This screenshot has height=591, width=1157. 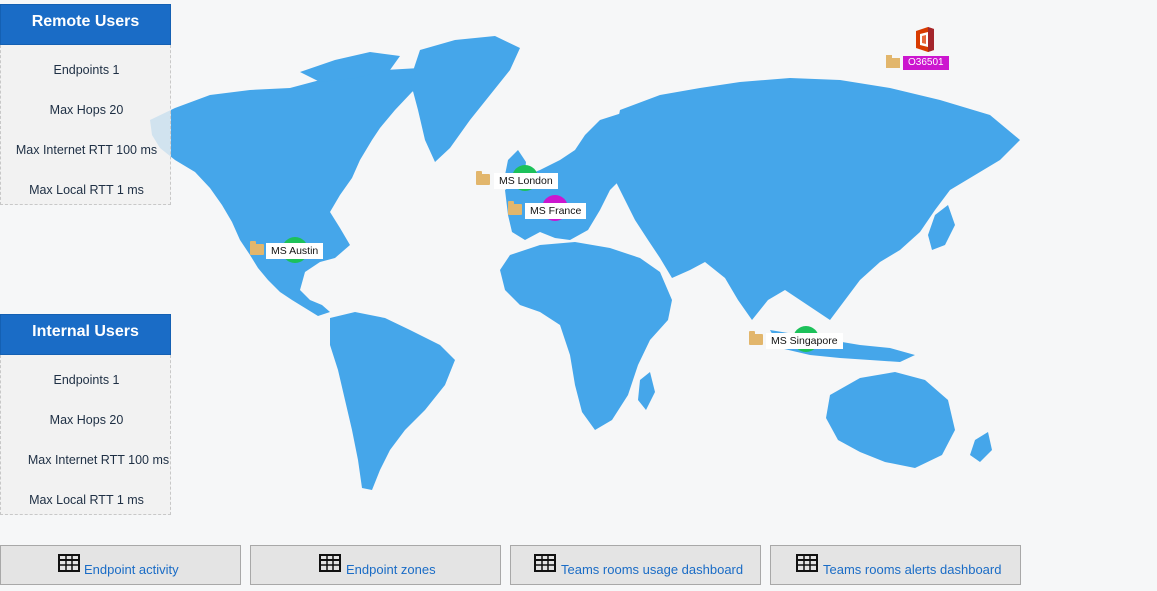 What do you see at coordinates (98, 460) in the screenshot?
I see `internal-max-internet-rtt: Max Internet RTT 100 ms` at bounding box center [98, 460].